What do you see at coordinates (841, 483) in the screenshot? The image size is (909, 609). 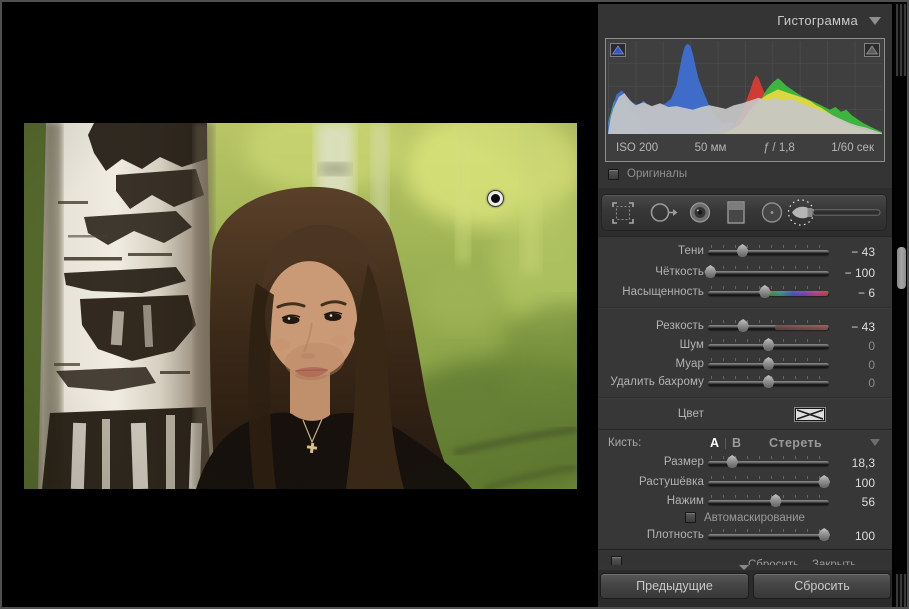 I see `slider-feather-value: 100` at bounding box center [841, 483].